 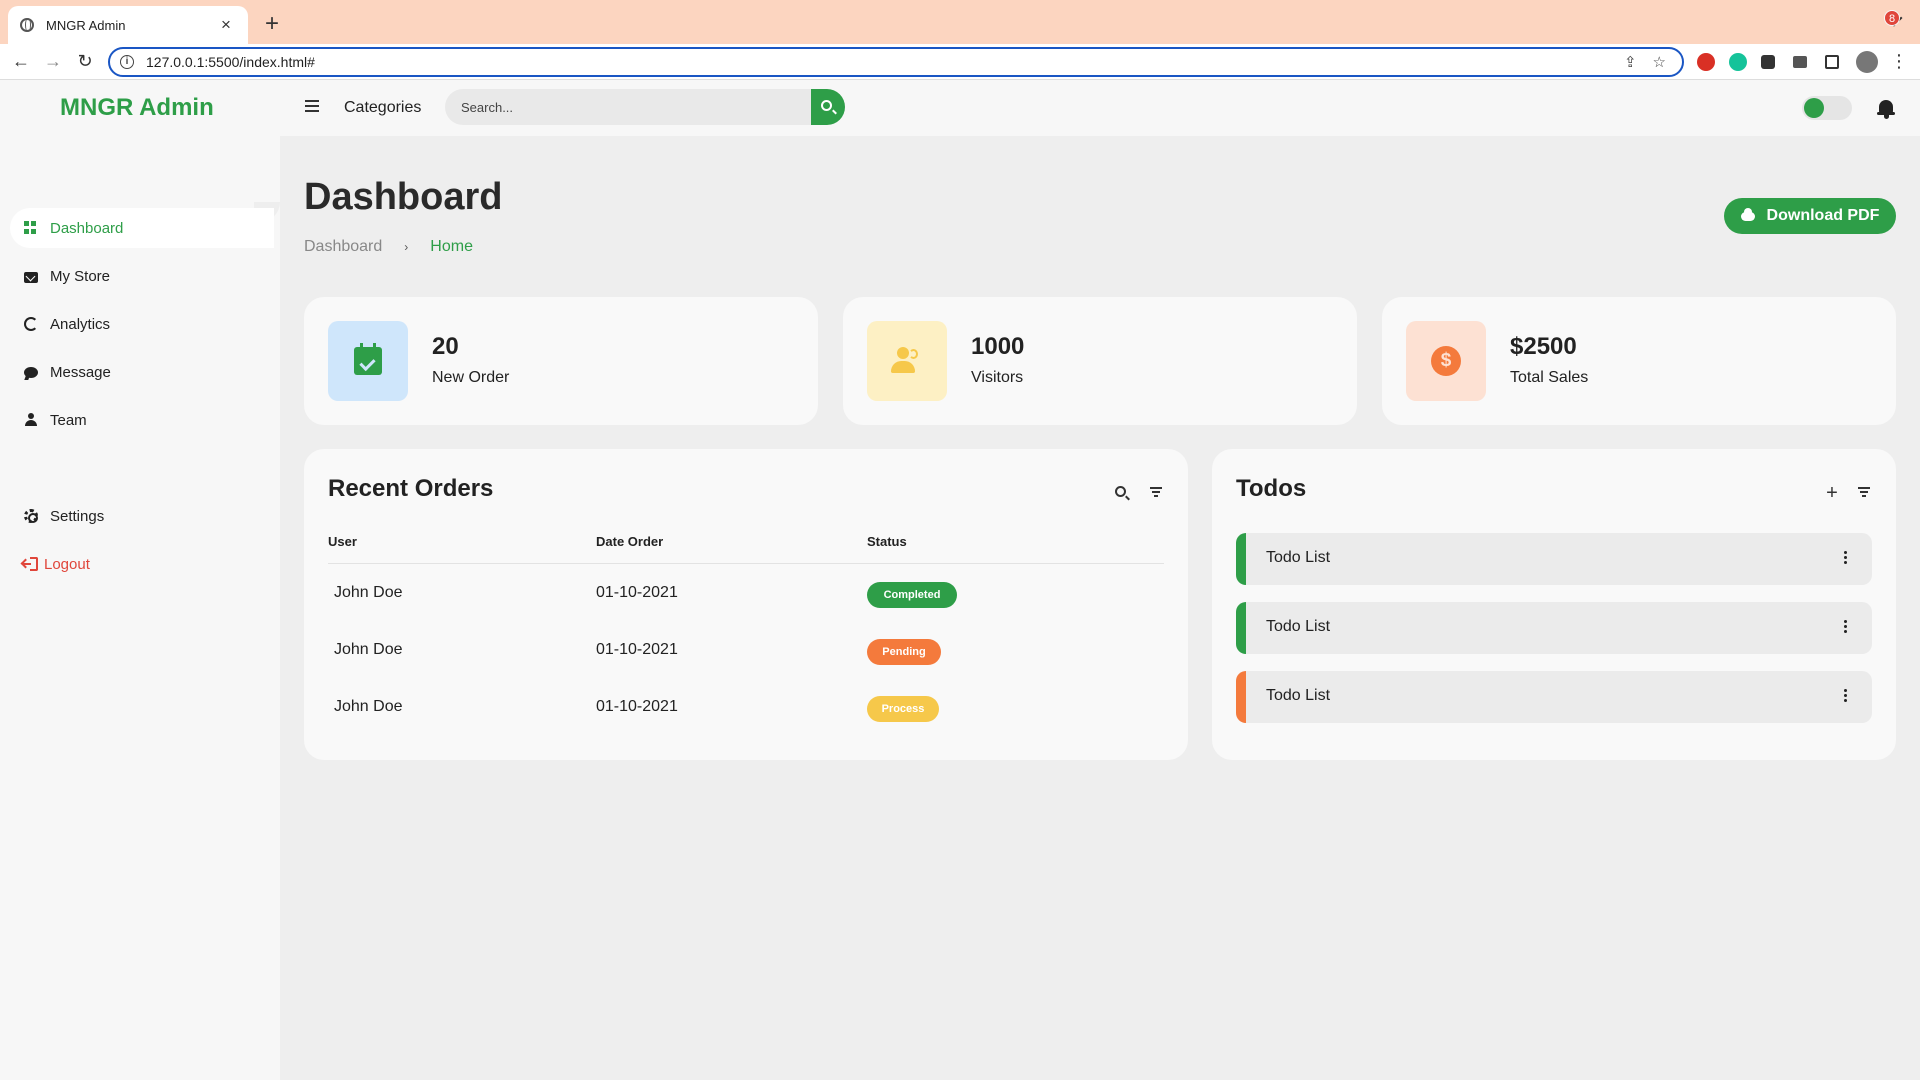 What do you see at coordinates (31, 420) in the screenshot?
I see `team-icon` at bounding box center [31, 420].